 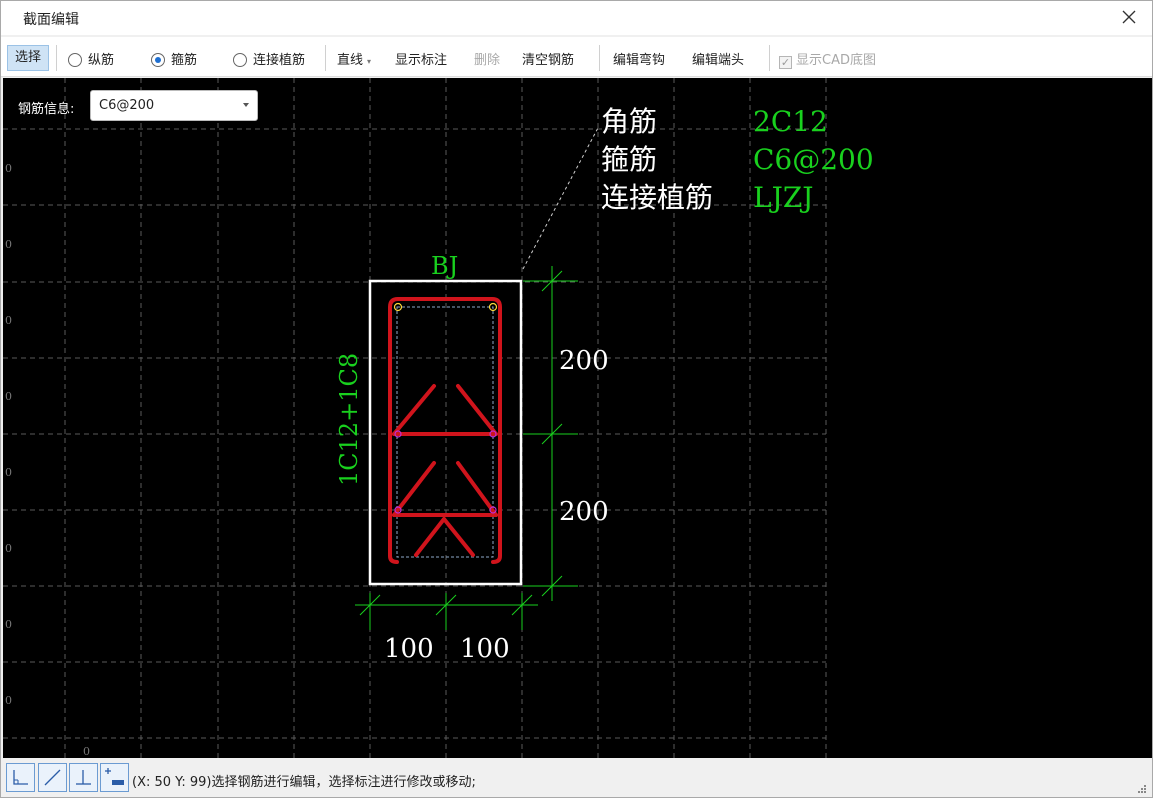 What do you see at coordinates (304, 782) in the screenshot?
I see `status-text: (X: 50 Y: 99)选择钢筋进行编辑，选择标注进行修改或移动;` at bounding box center [304, 782].